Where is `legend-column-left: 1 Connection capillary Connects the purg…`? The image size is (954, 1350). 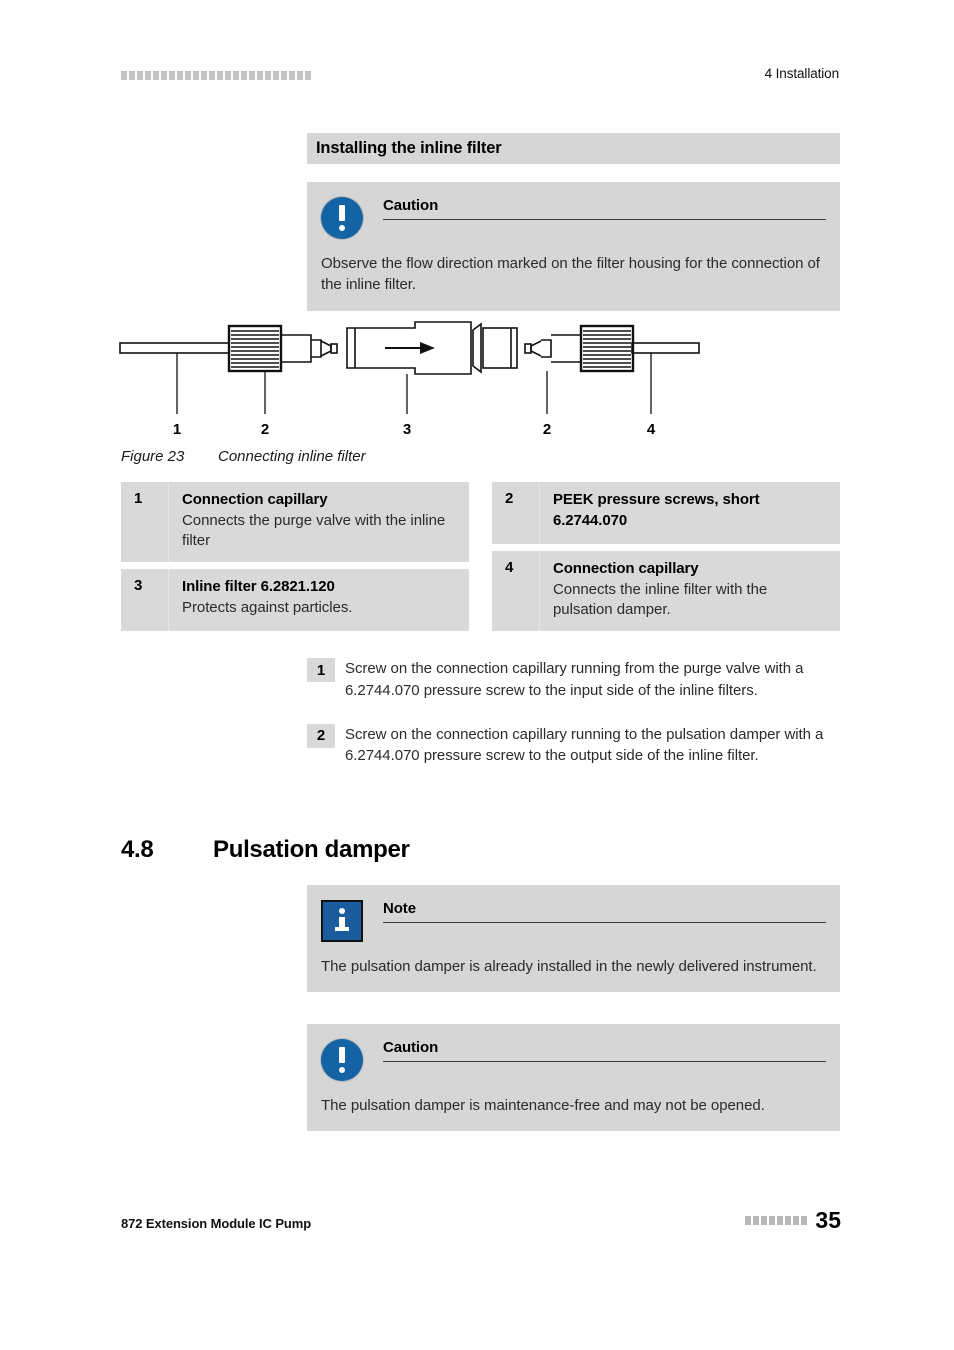 legend-column-left: 1 Connection capillary Connects the purg… is located at coordinates (295, 557).